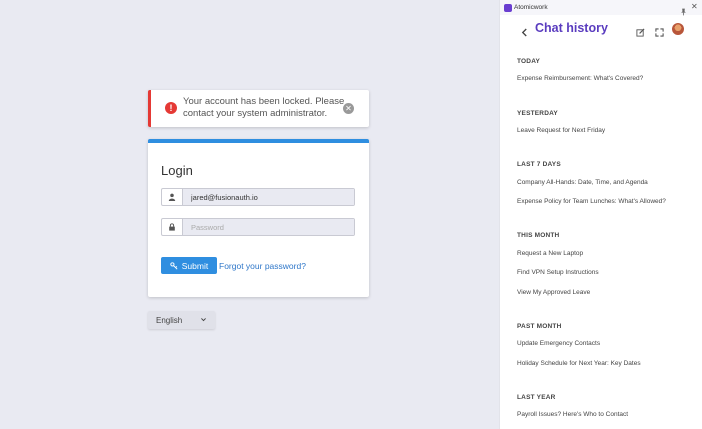 The image size is (702, 429). What do you see at coordinates (524, 33) in the screenshot?
I see `back-arrow-icon` at bounding box center [524, 33].